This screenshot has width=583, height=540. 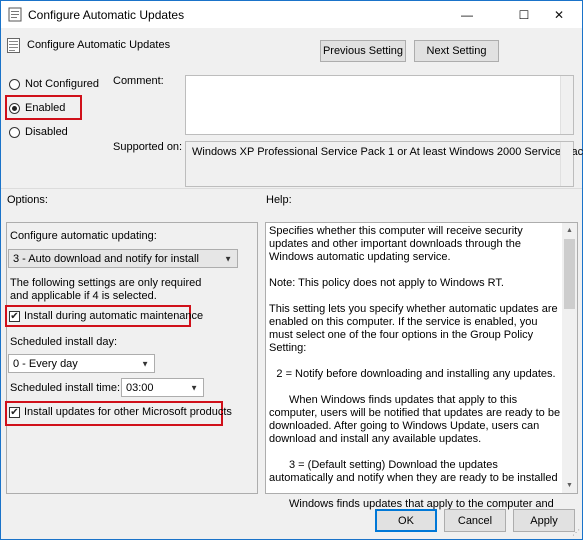 What do you see at coordinates (13, 45) in the screenshot?
I see `policy-setting-icon` at bounding box center [13, 45].